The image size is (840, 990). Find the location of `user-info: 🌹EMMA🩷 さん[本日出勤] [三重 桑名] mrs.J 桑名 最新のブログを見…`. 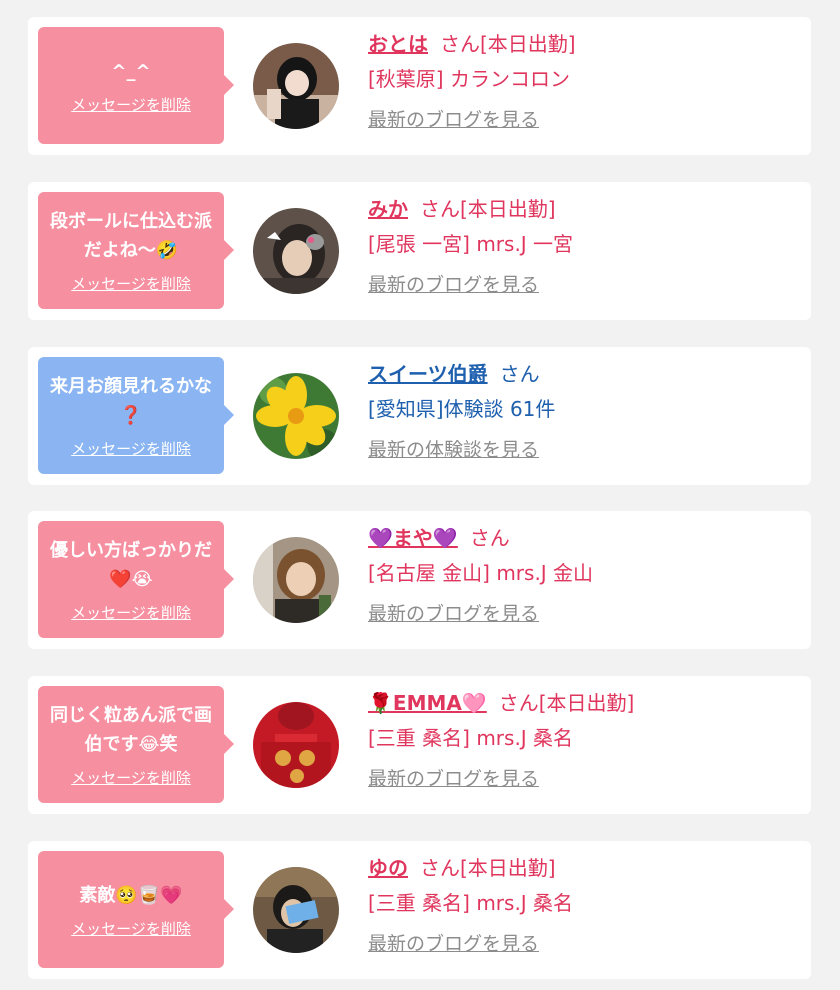

user-info: 🌹EMMA🩷 さん[本日出勤] [三重 桑名] mrs.J 桑名 最新のブログを見… is located at coordinates (584, 738).